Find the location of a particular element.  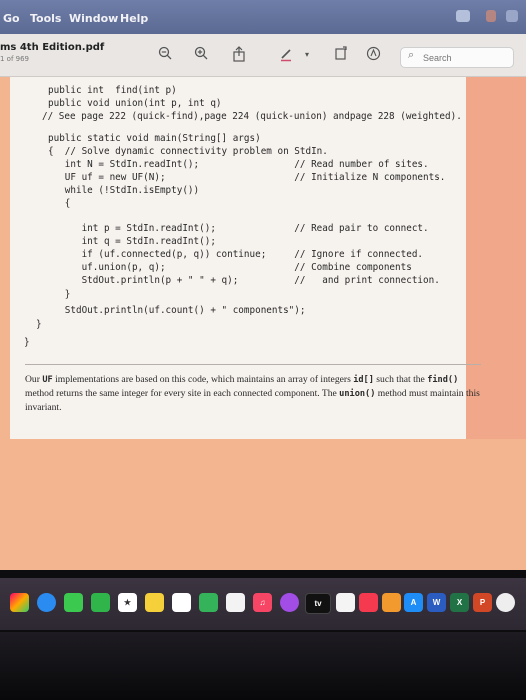

bezel is located at coordinates (263, 666).